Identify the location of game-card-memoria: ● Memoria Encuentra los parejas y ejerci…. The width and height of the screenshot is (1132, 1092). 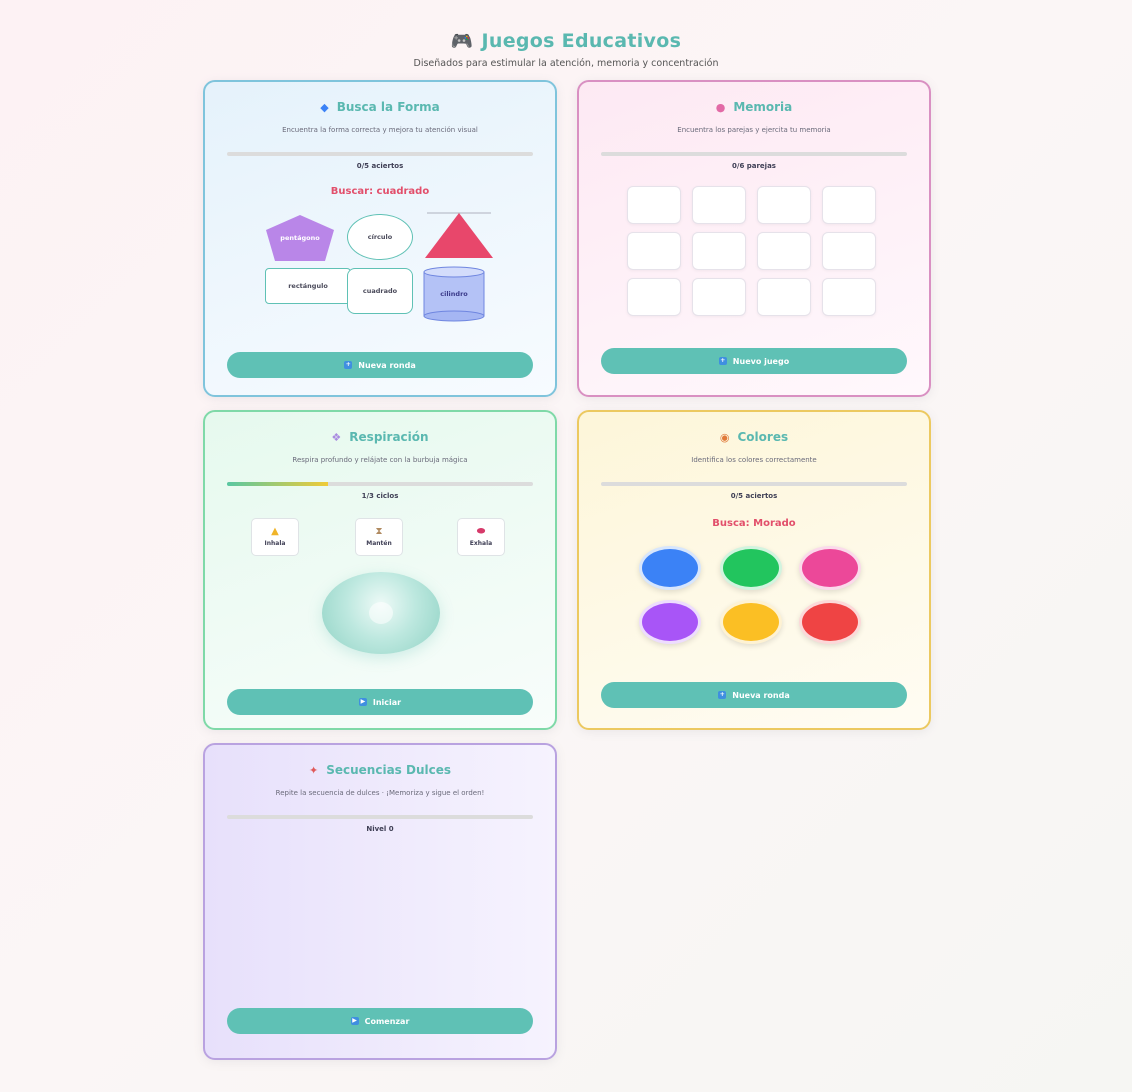
(754, 238).